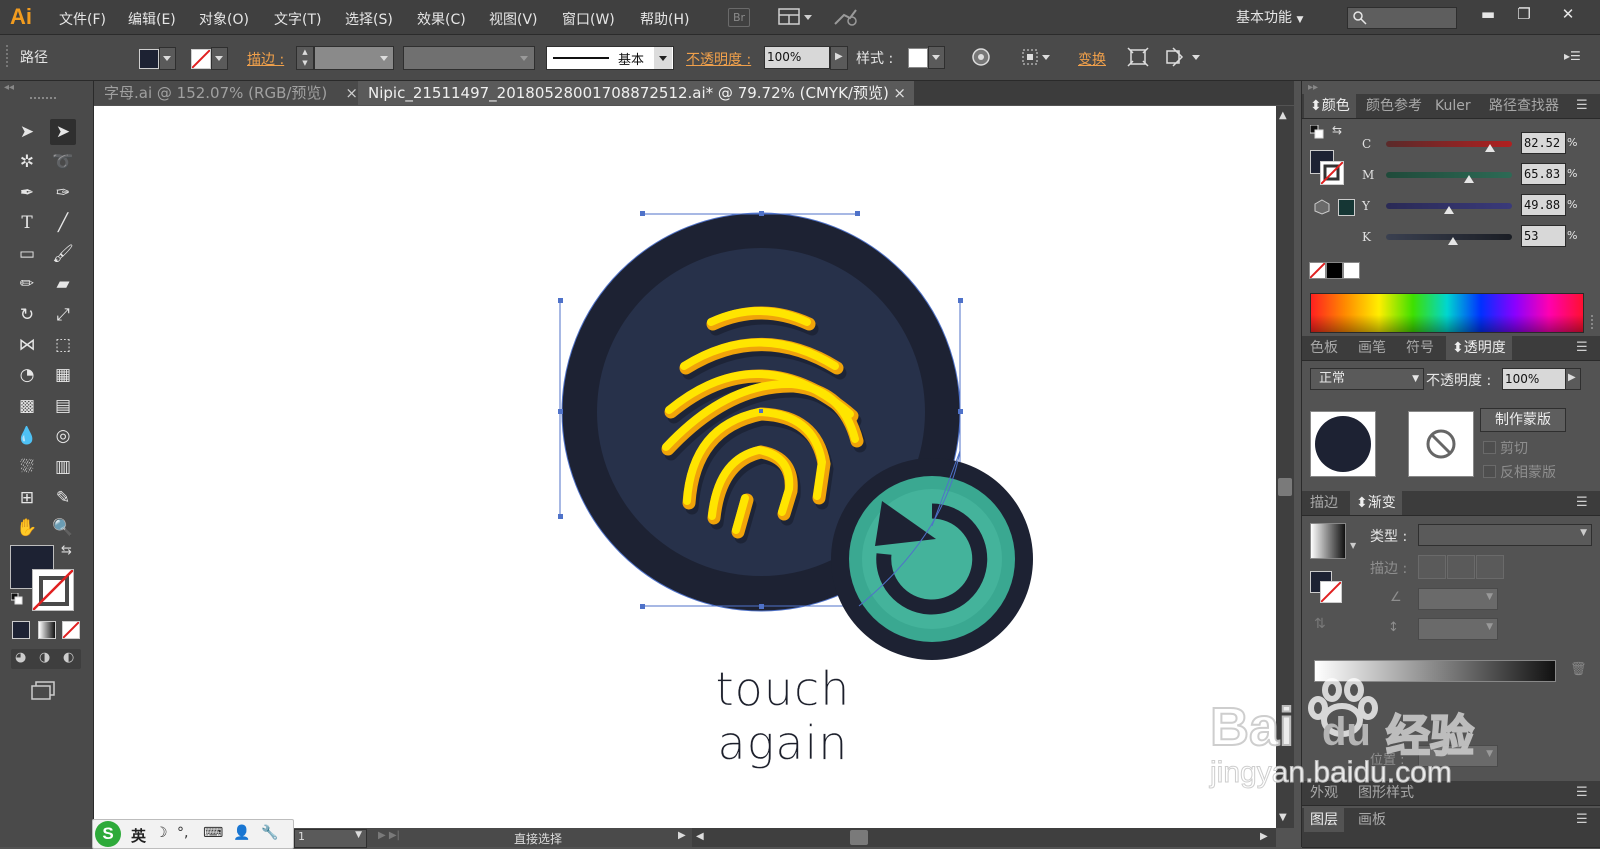  Describe the element at coordinates (610, 58) in the screenshot. I see `brush-definition-dropdown: 基本` at that location.